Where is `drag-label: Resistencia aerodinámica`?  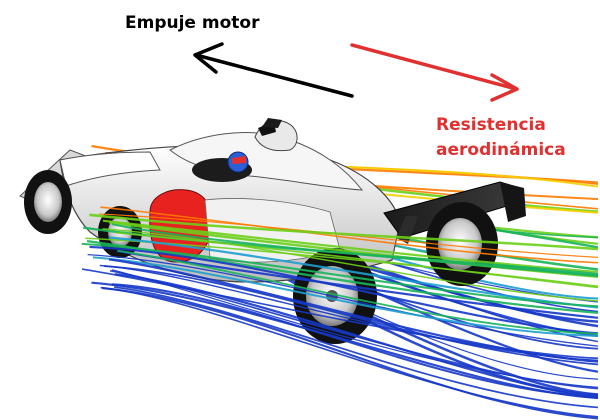 drag-label: Resistencia aerodinámica is located at coordinates (511, 138).